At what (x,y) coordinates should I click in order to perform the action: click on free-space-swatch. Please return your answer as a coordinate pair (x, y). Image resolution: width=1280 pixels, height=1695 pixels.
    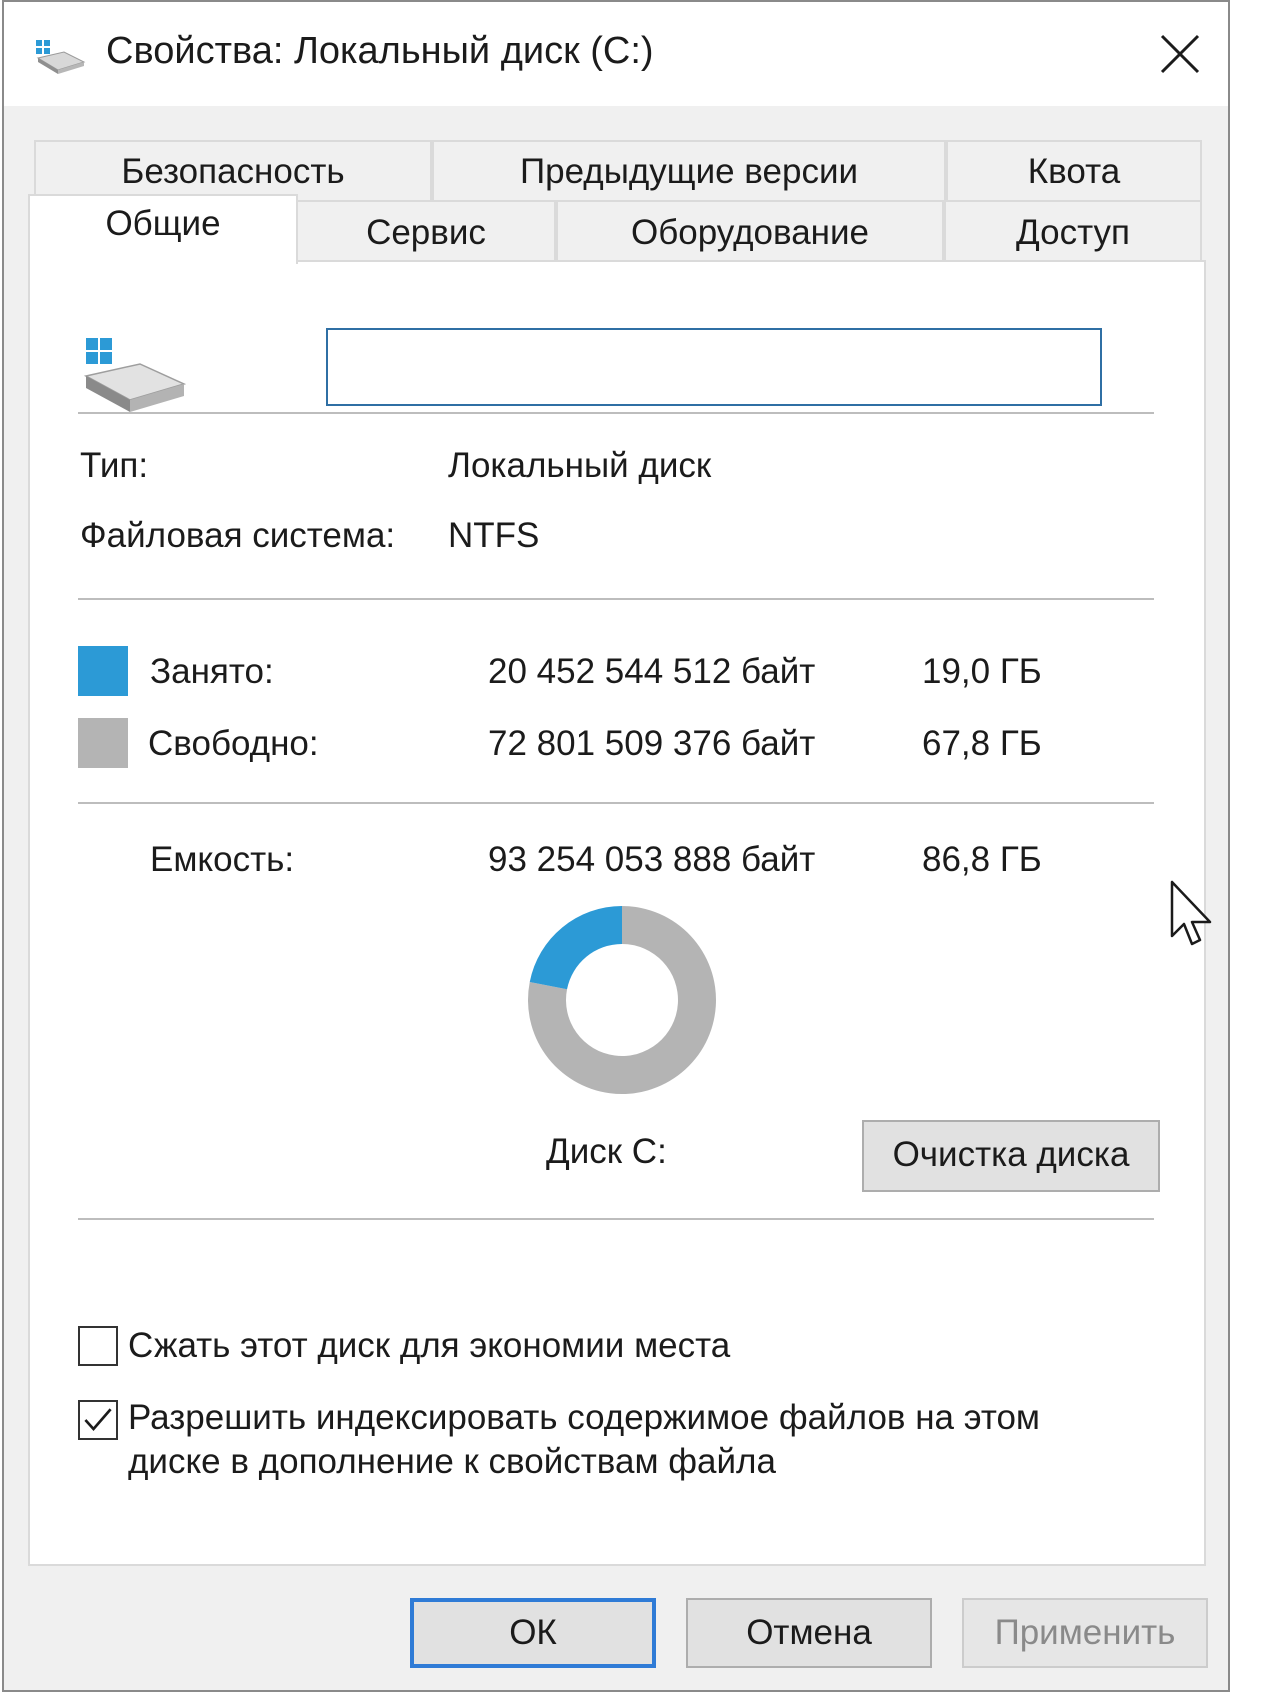
    Looking at the image, I should click on (103, 743).